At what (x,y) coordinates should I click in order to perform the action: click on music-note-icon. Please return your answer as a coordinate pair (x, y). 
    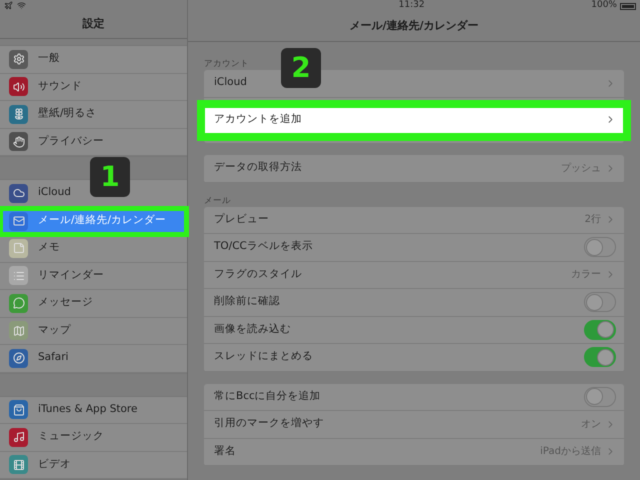
    Looking at the image, I should click on (18, 437).